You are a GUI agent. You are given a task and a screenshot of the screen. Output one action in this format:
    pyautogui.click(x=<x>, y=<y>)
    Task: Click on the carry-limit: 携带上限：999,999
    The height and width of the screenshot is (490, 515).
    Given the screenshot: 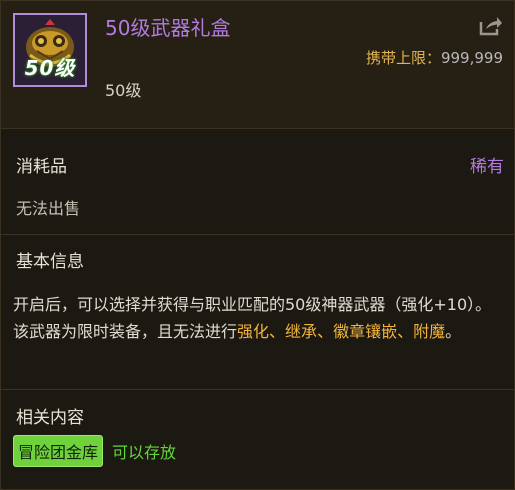 What is the action you would take?
    pyautogui.click(x=434, y=57)
    